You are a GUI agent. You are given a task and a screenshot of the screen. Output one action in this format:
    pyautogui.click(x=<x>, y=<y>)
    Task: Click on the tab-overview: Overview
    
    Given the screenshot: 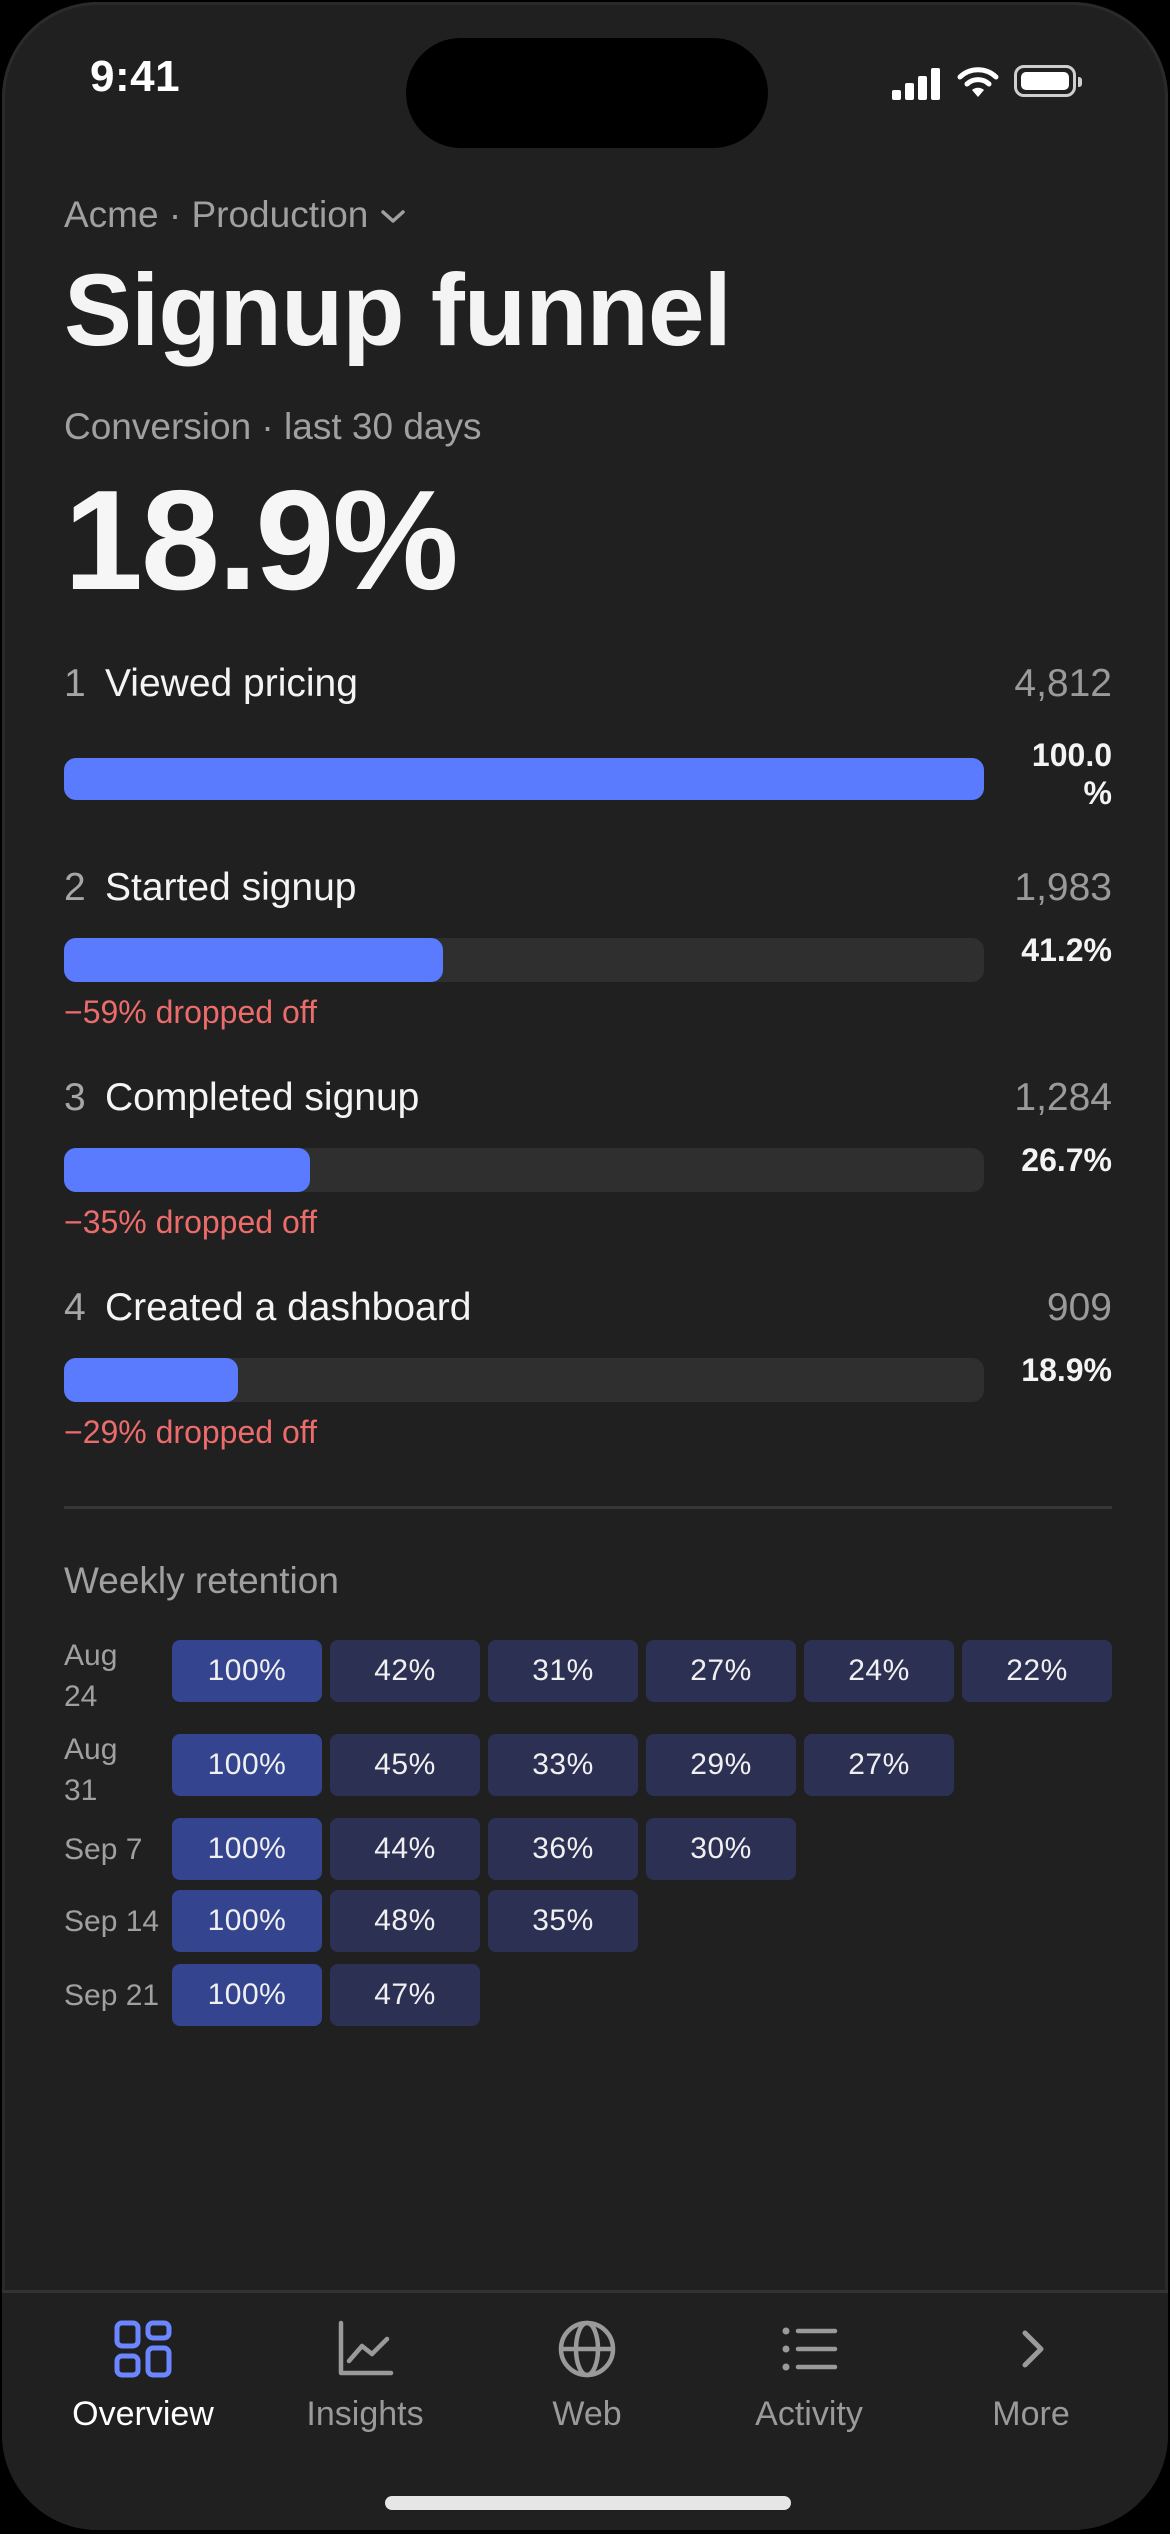 What is the action you would take?
    pyautogui.click(x=143, y=2375)
    